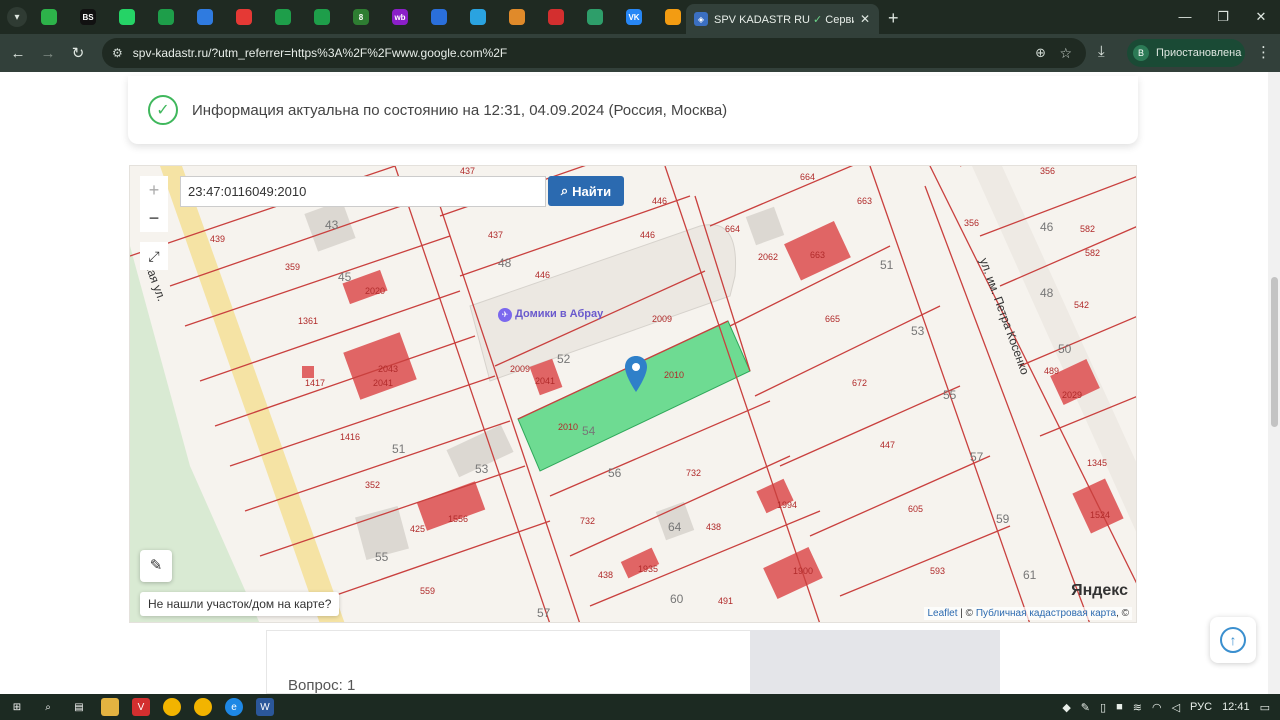 This screenshot has width=1280, height=720. Describe the element at coordinates (1066, 707) in the screenshot. I see `shield-icon: ◆` at that location.